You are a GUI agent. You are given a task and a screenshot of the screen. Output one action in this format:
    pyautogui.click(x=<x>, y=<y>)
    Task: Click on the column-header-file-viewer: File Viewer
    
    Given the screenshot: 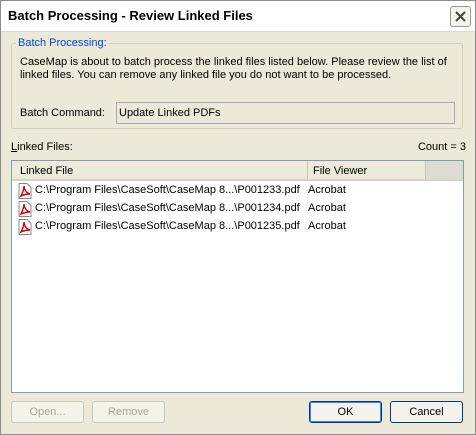 What is the action you would take?
    pyautogui.click(x=367, y=170)
    